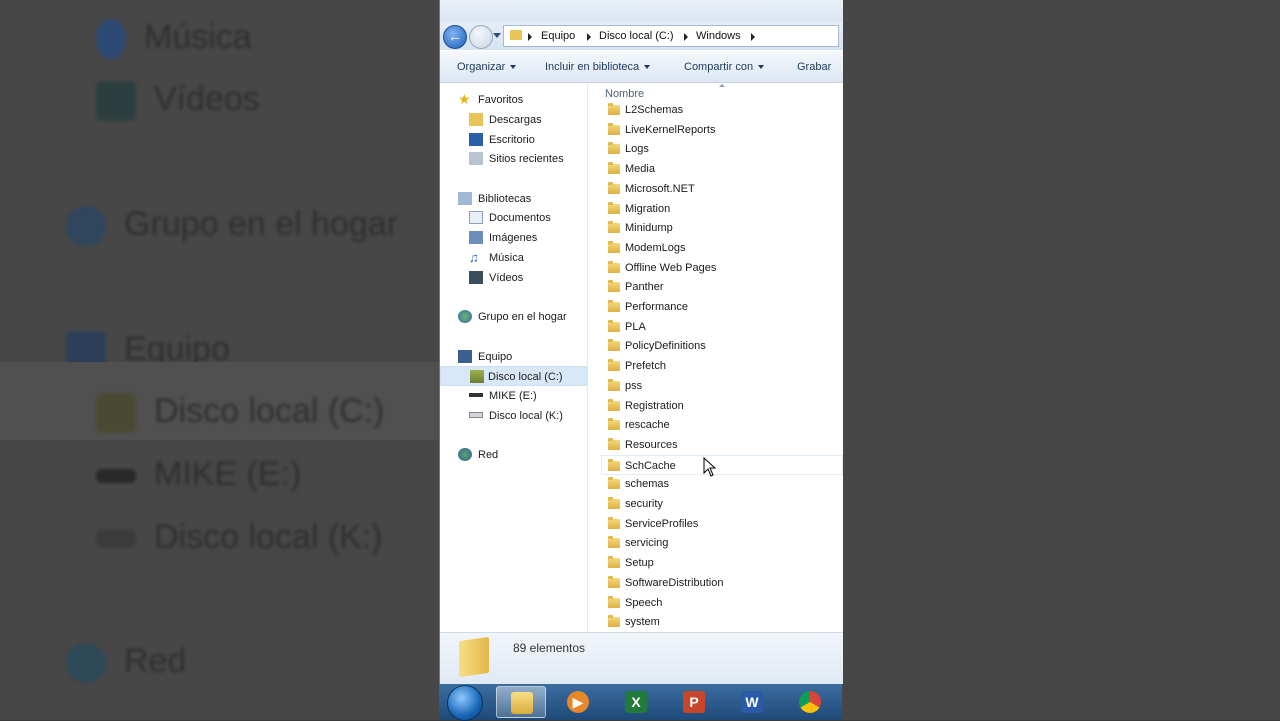 The height and width of the screenshot is (721, 1280). Describe the element at coordinates (476, 217) in the screenshot. I see `documents-icon` at that location.